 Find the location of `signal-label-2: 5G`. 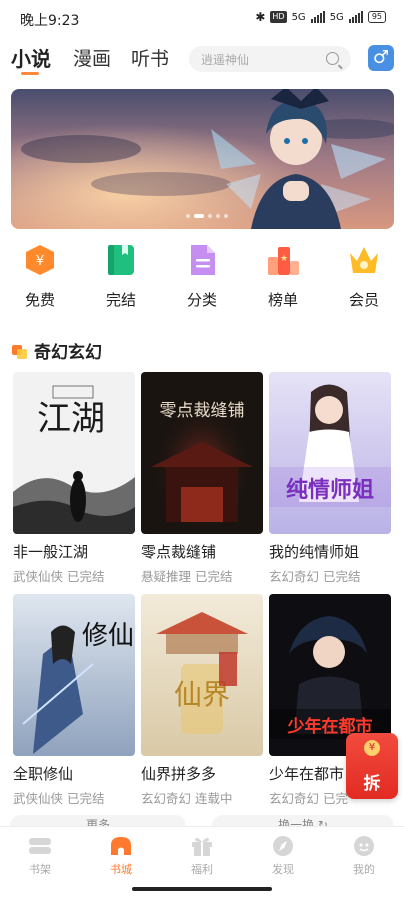

signal-label-2: 5G is located at coordinates (336, 17).